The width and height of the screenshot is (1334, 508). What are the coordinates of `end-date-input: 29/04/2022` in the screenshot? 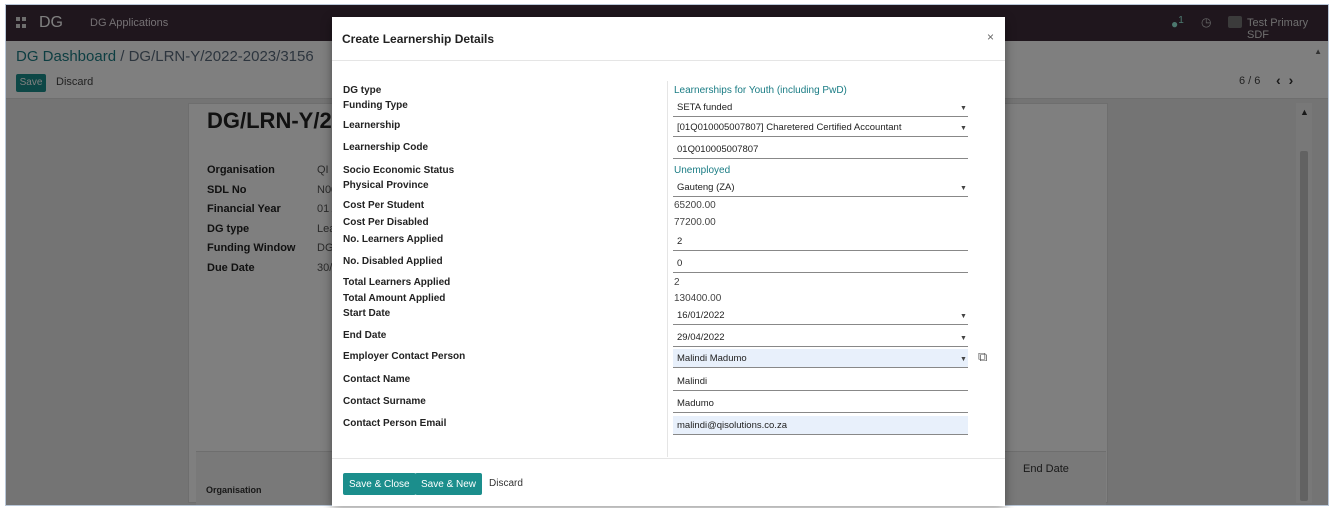 It's located at (820, 337).